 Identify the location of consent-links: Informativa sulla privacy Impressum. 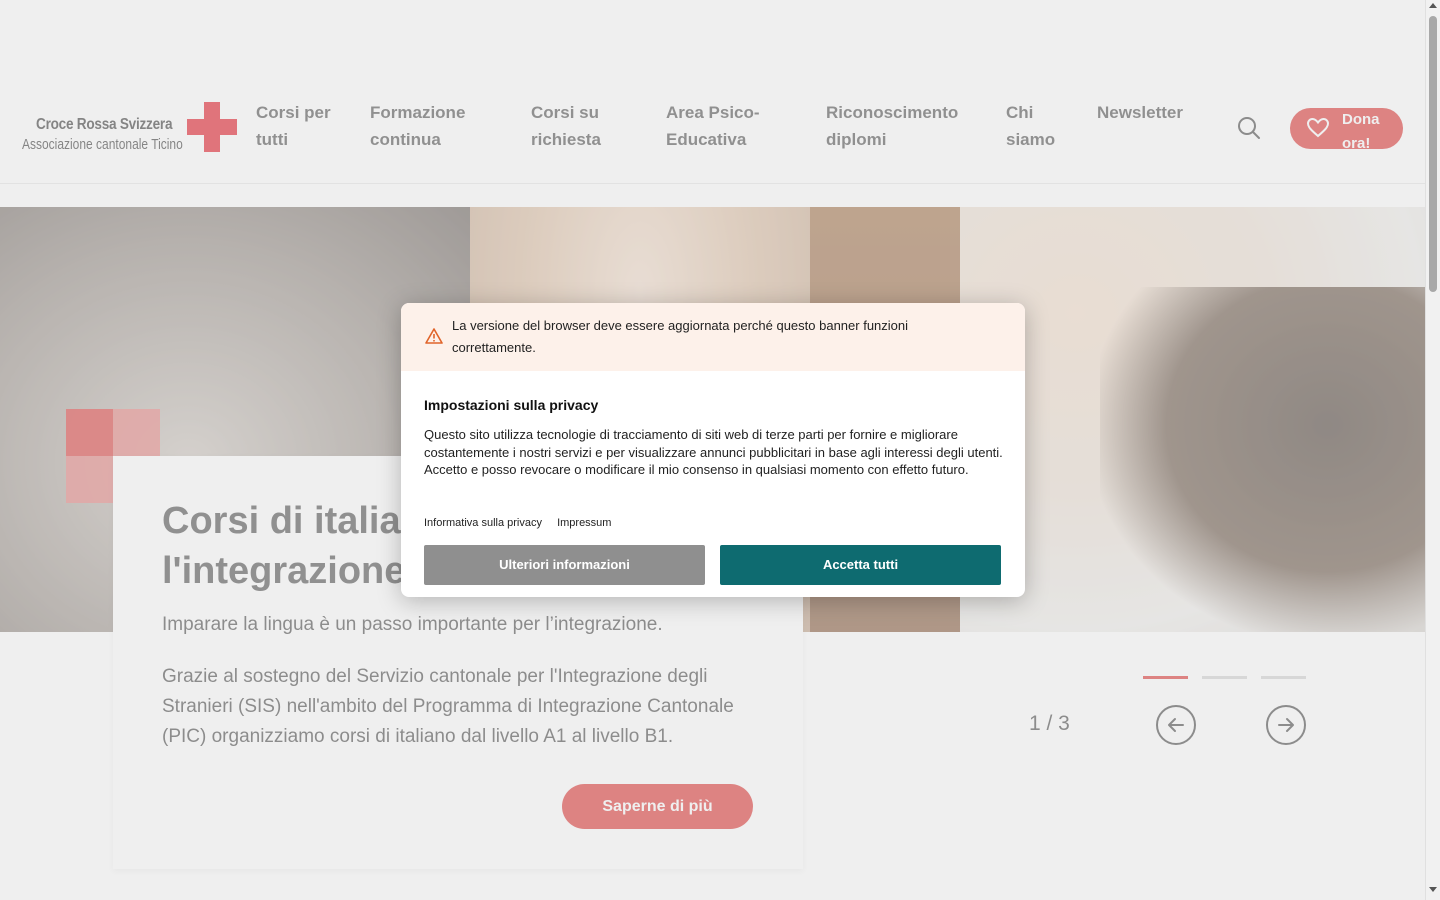
(523, 523).